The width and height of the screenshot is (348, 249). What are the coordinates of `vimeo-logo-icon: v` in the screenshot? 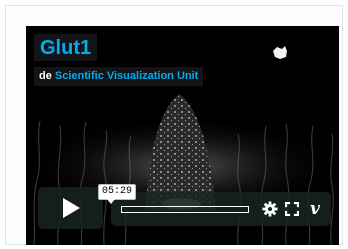 It's located at (315, 209).